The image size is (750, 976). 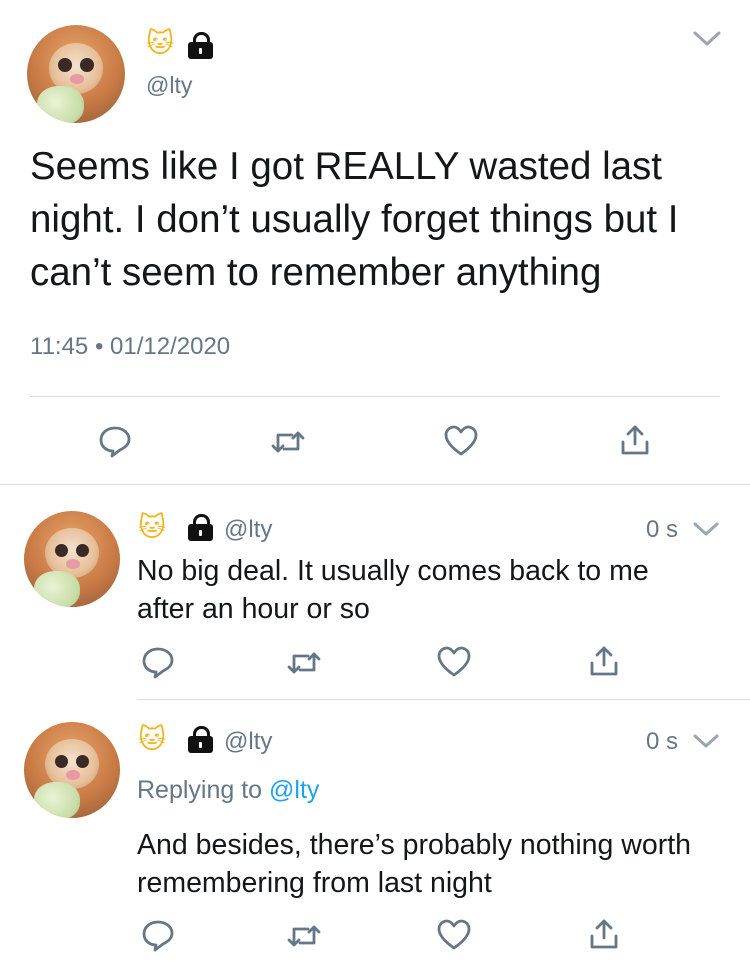 What do you see at coordinates (294, 790) in the screenshot?
I see `replying-to-handle-link: @lty` at bounding box center [294, 790].